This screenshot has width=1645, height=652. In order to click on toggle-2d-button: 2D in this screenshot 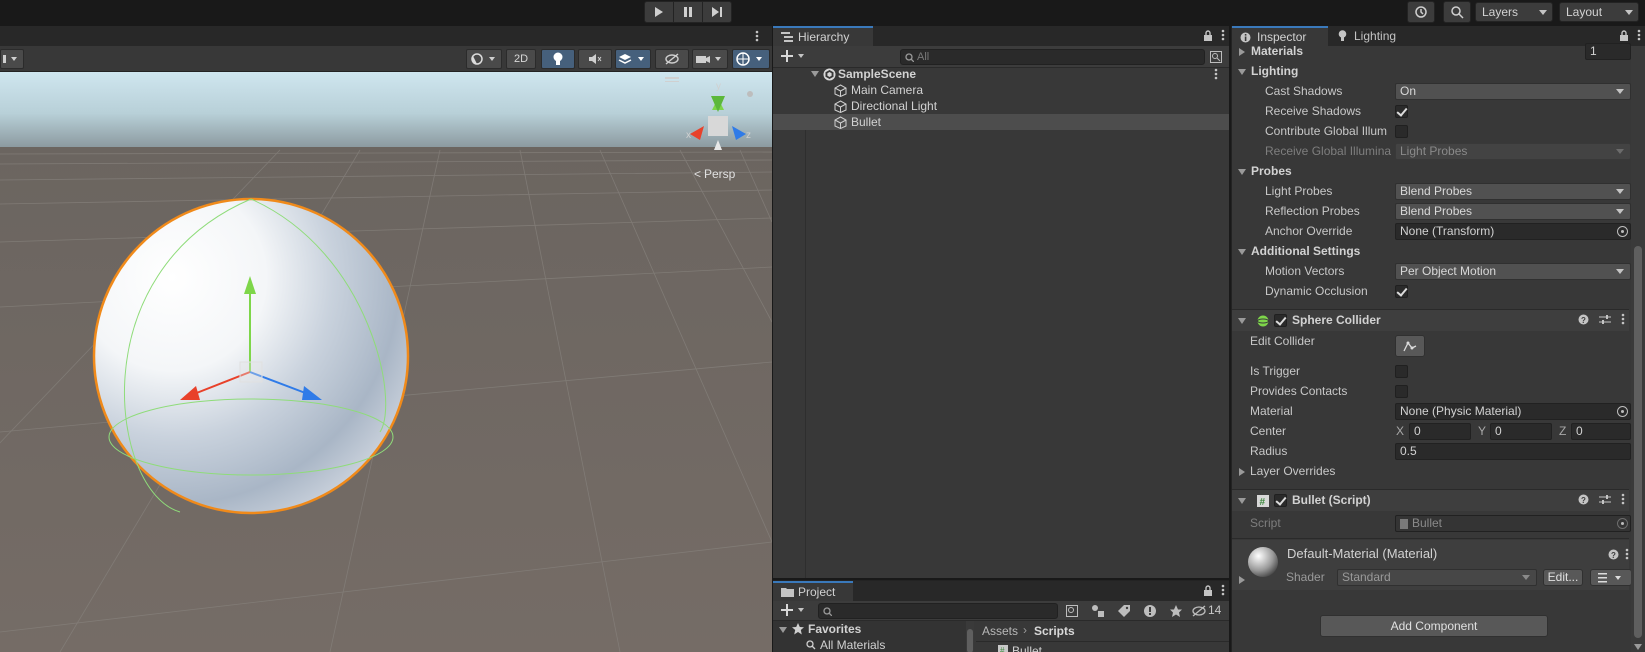, I will do `click(521, 59)`.